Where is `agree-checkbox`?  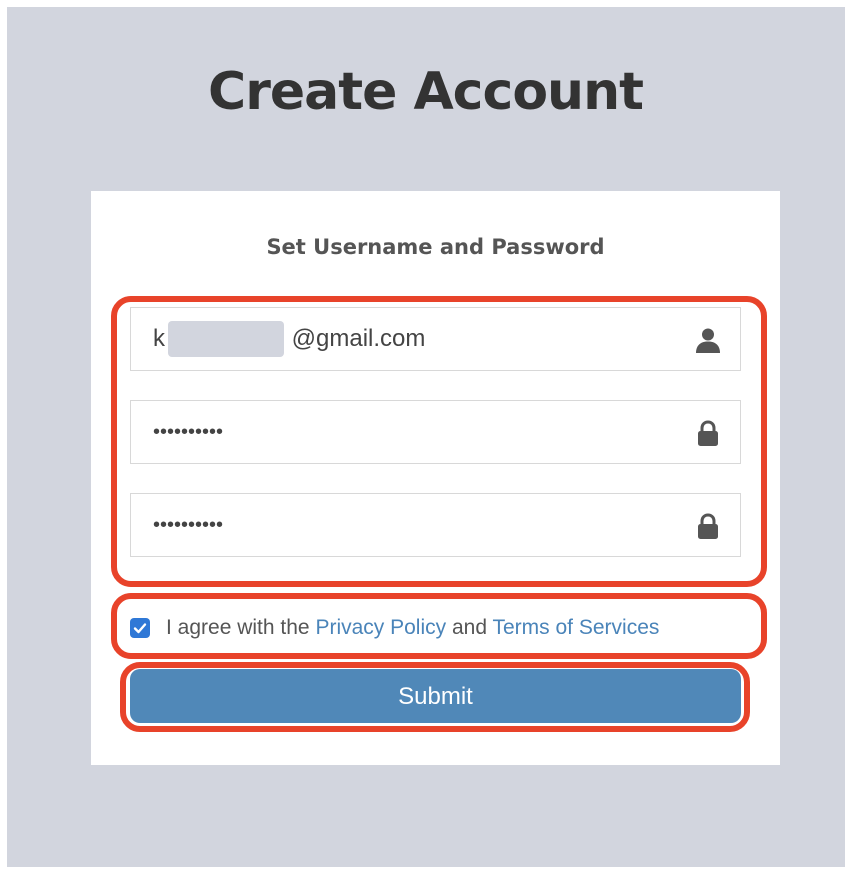 agree-checkbox is located at coordinates (140, 628).